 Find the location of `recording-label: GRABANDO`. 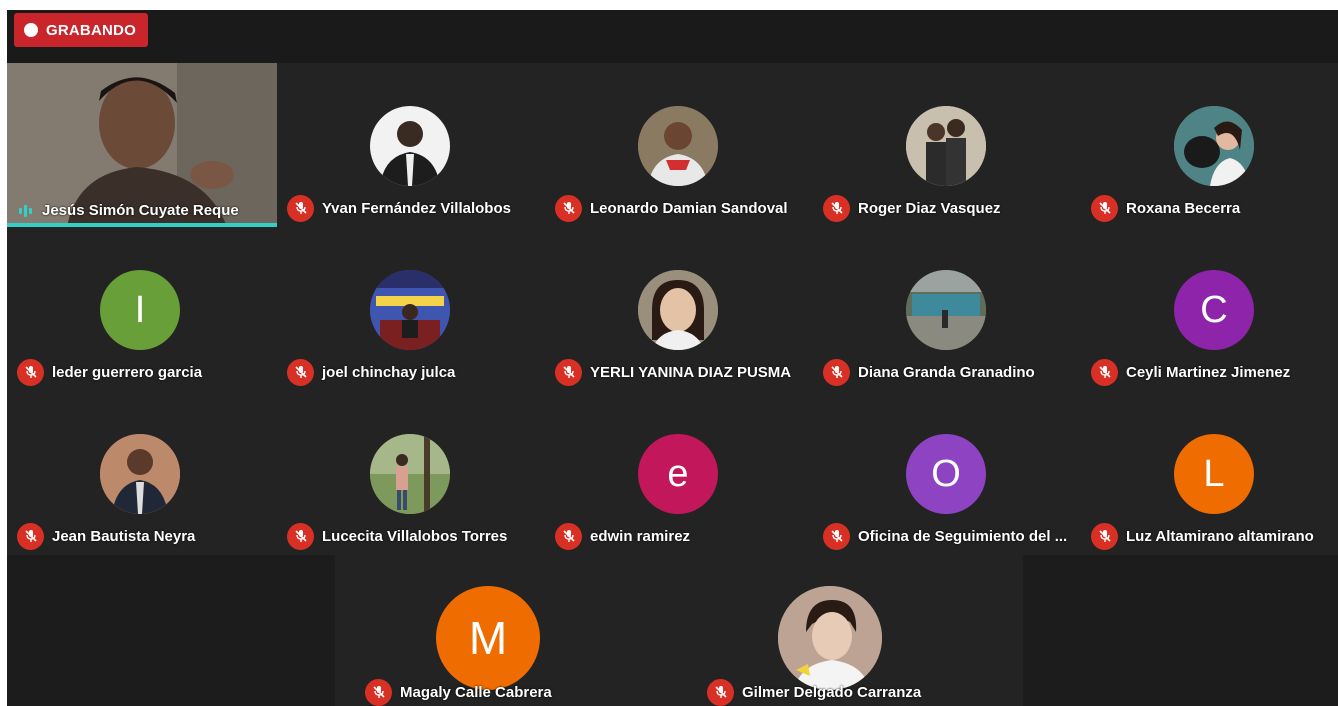

recording-label: GRABANDO is located at coordinates (91, 30).